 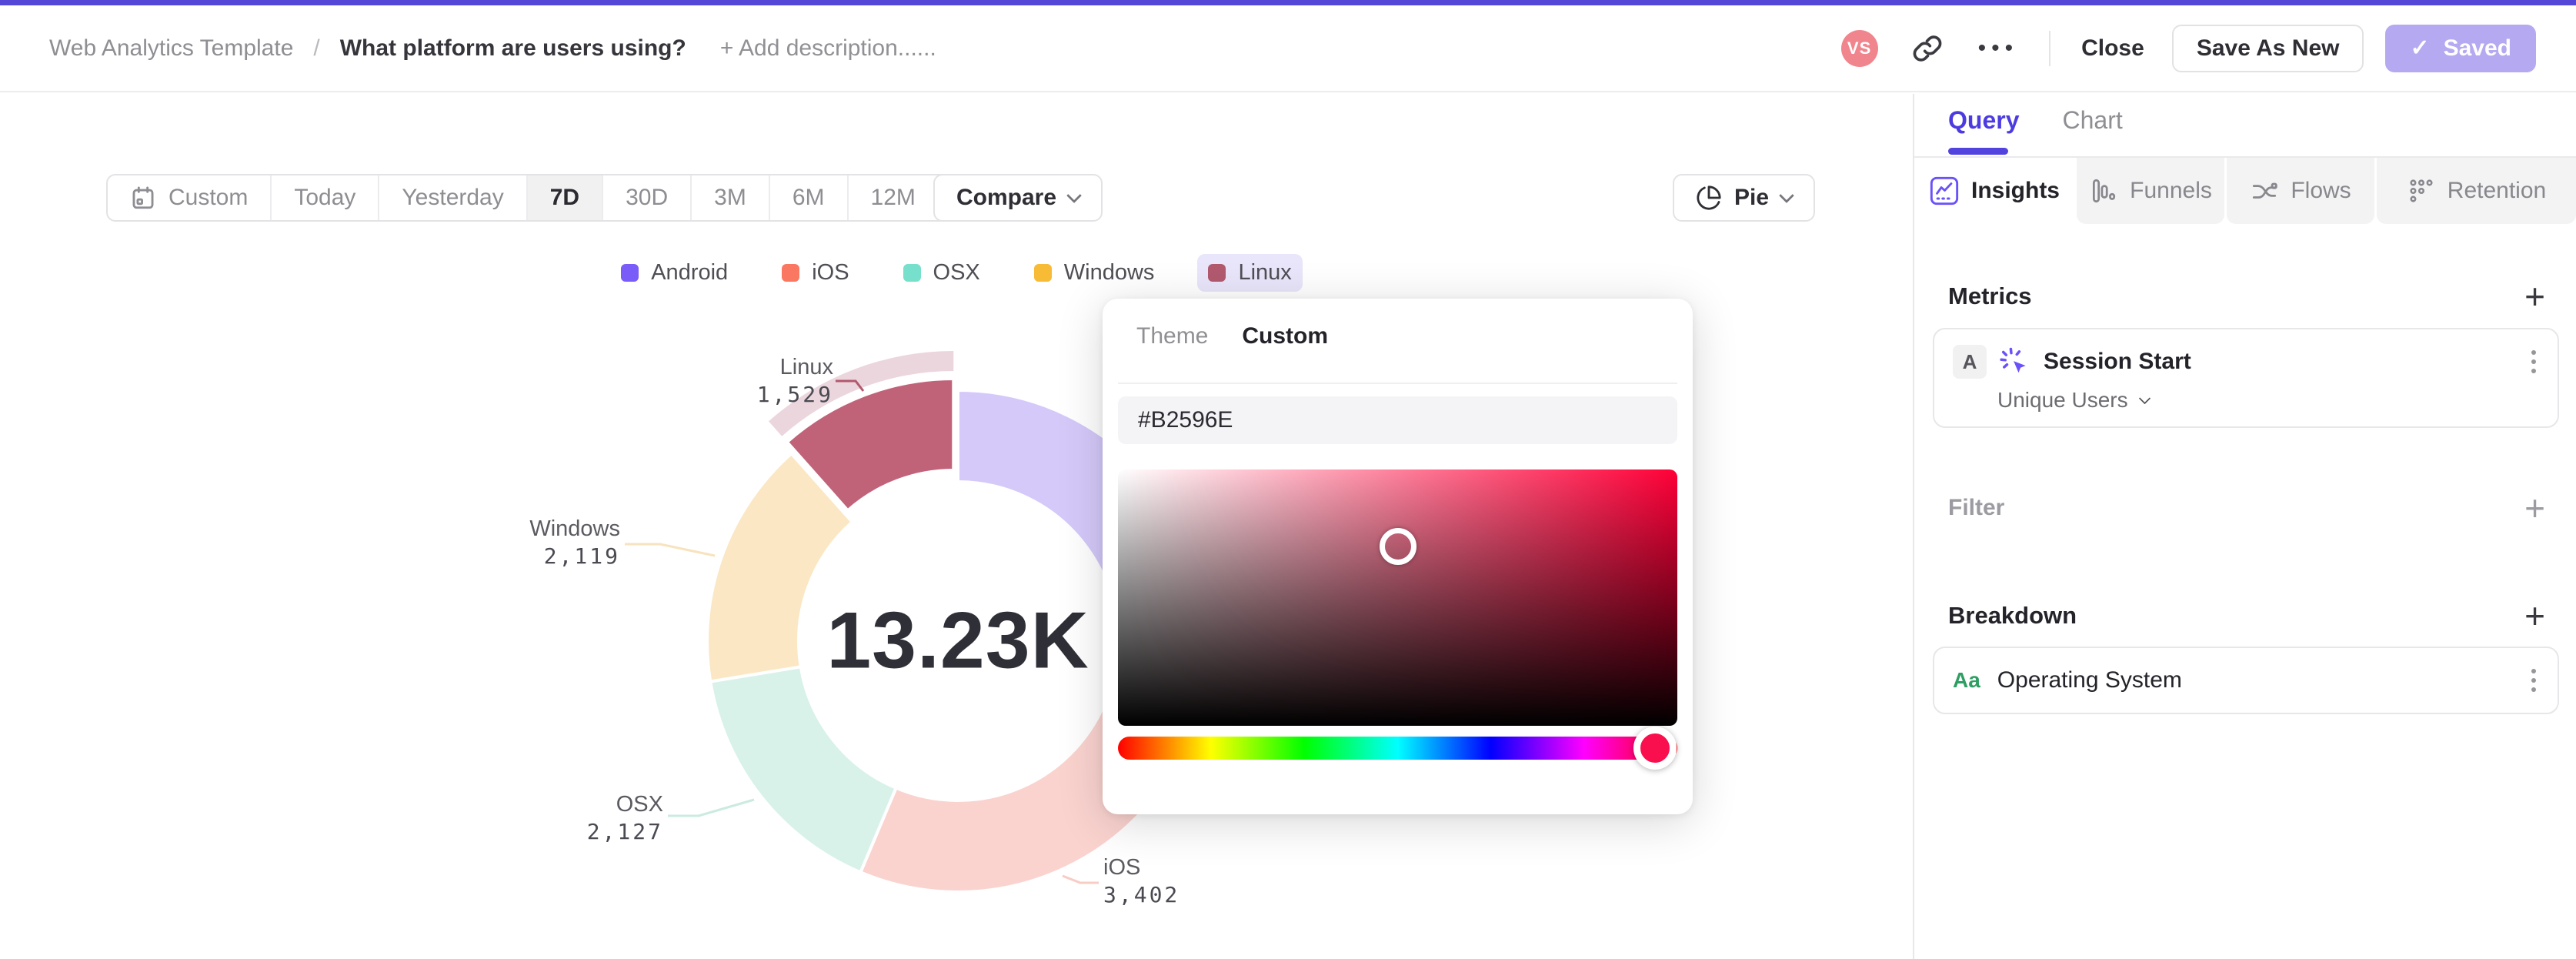 What do you see at coordinates (2089, 680) in the screenshot?
I see `breakdown-label: Operating System` at bounding box center [2089, 680].